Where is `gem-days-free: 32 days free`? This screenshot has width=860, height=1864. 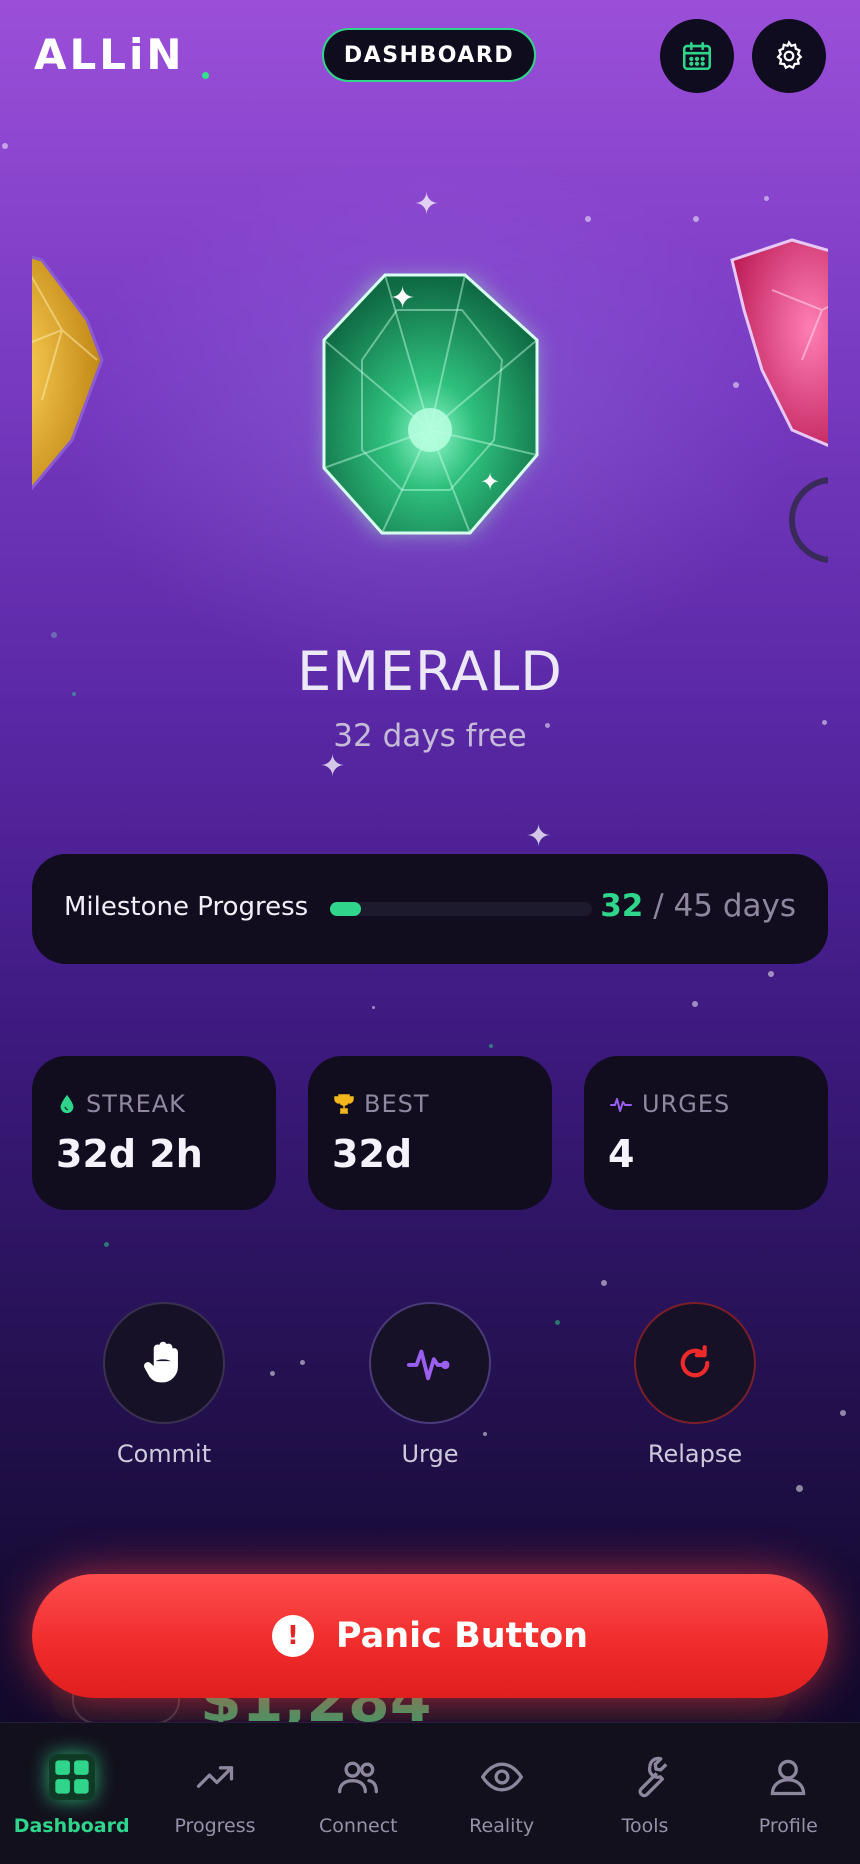
gem-days-free: 32 days free is located at coordinates (430, 736).